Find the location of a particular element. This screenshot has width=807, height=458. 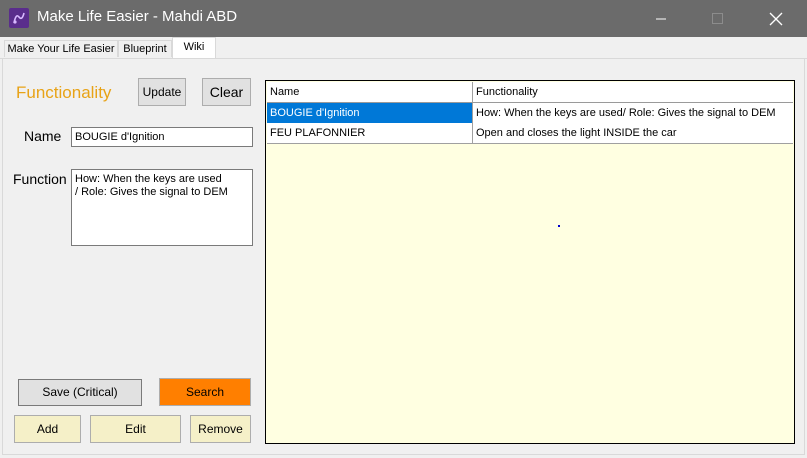

search-button: Search is located at coordinates (205, 392).